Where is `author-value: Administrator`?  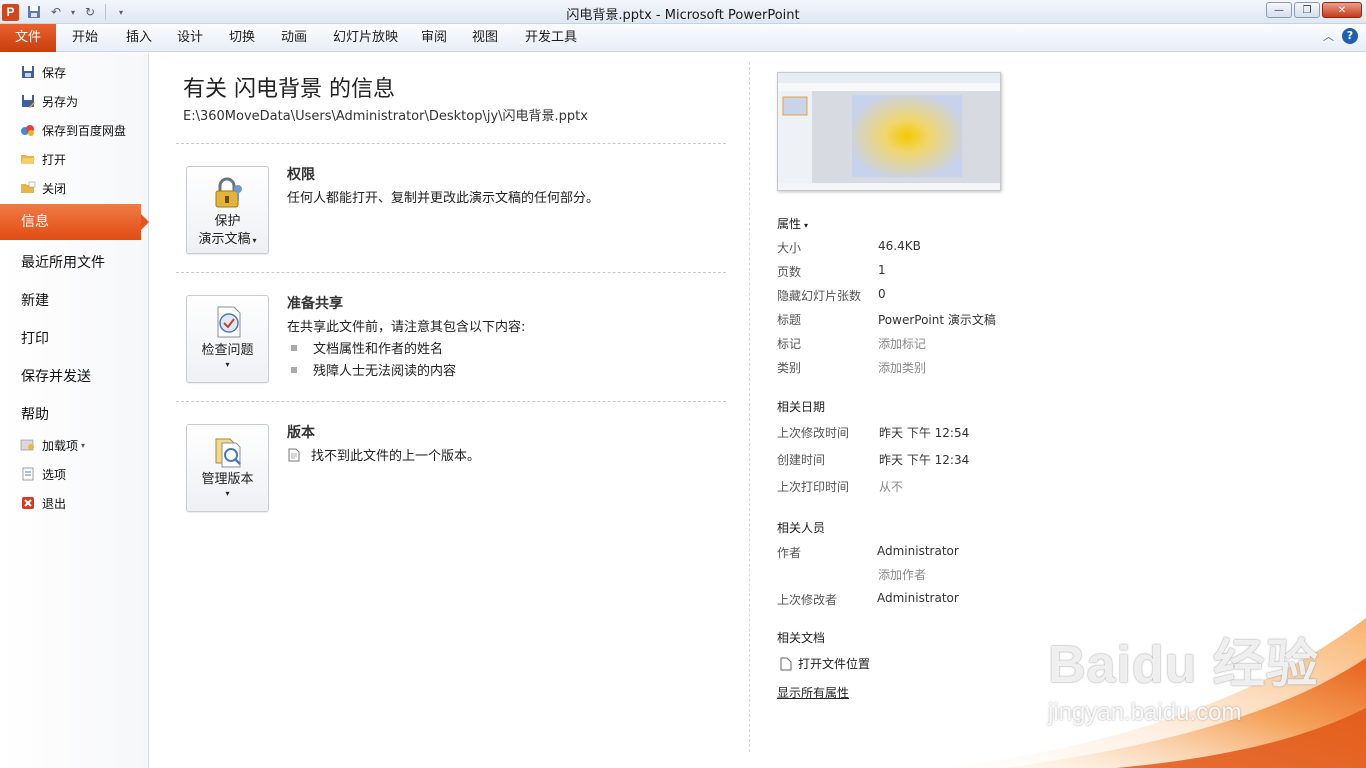 author-value: Administrator is located at coordinates (918, 551).